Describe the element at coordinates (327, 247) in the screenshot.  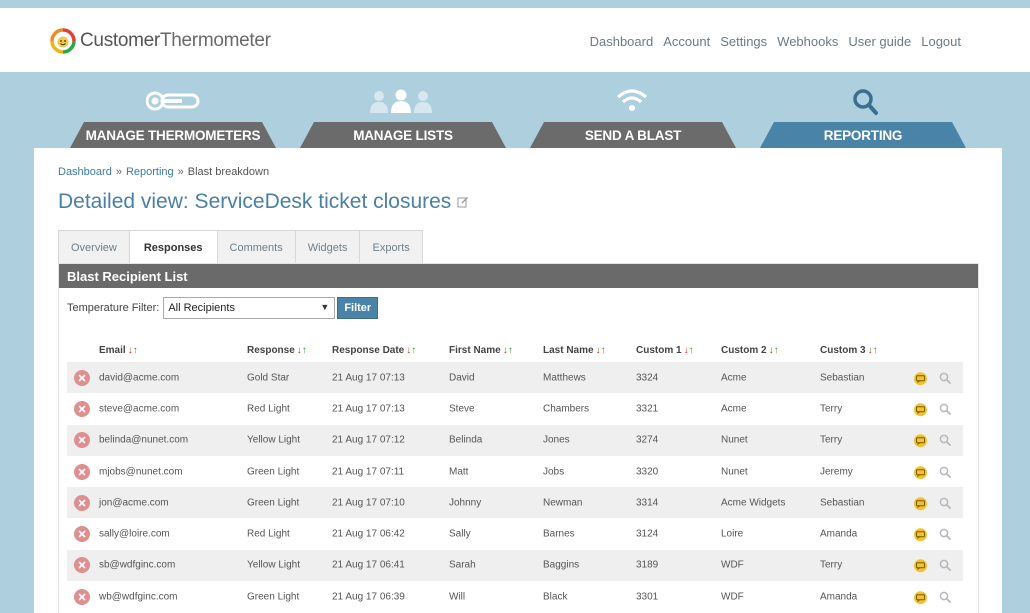
I see `subtab-widgets: Widgets` at that location.